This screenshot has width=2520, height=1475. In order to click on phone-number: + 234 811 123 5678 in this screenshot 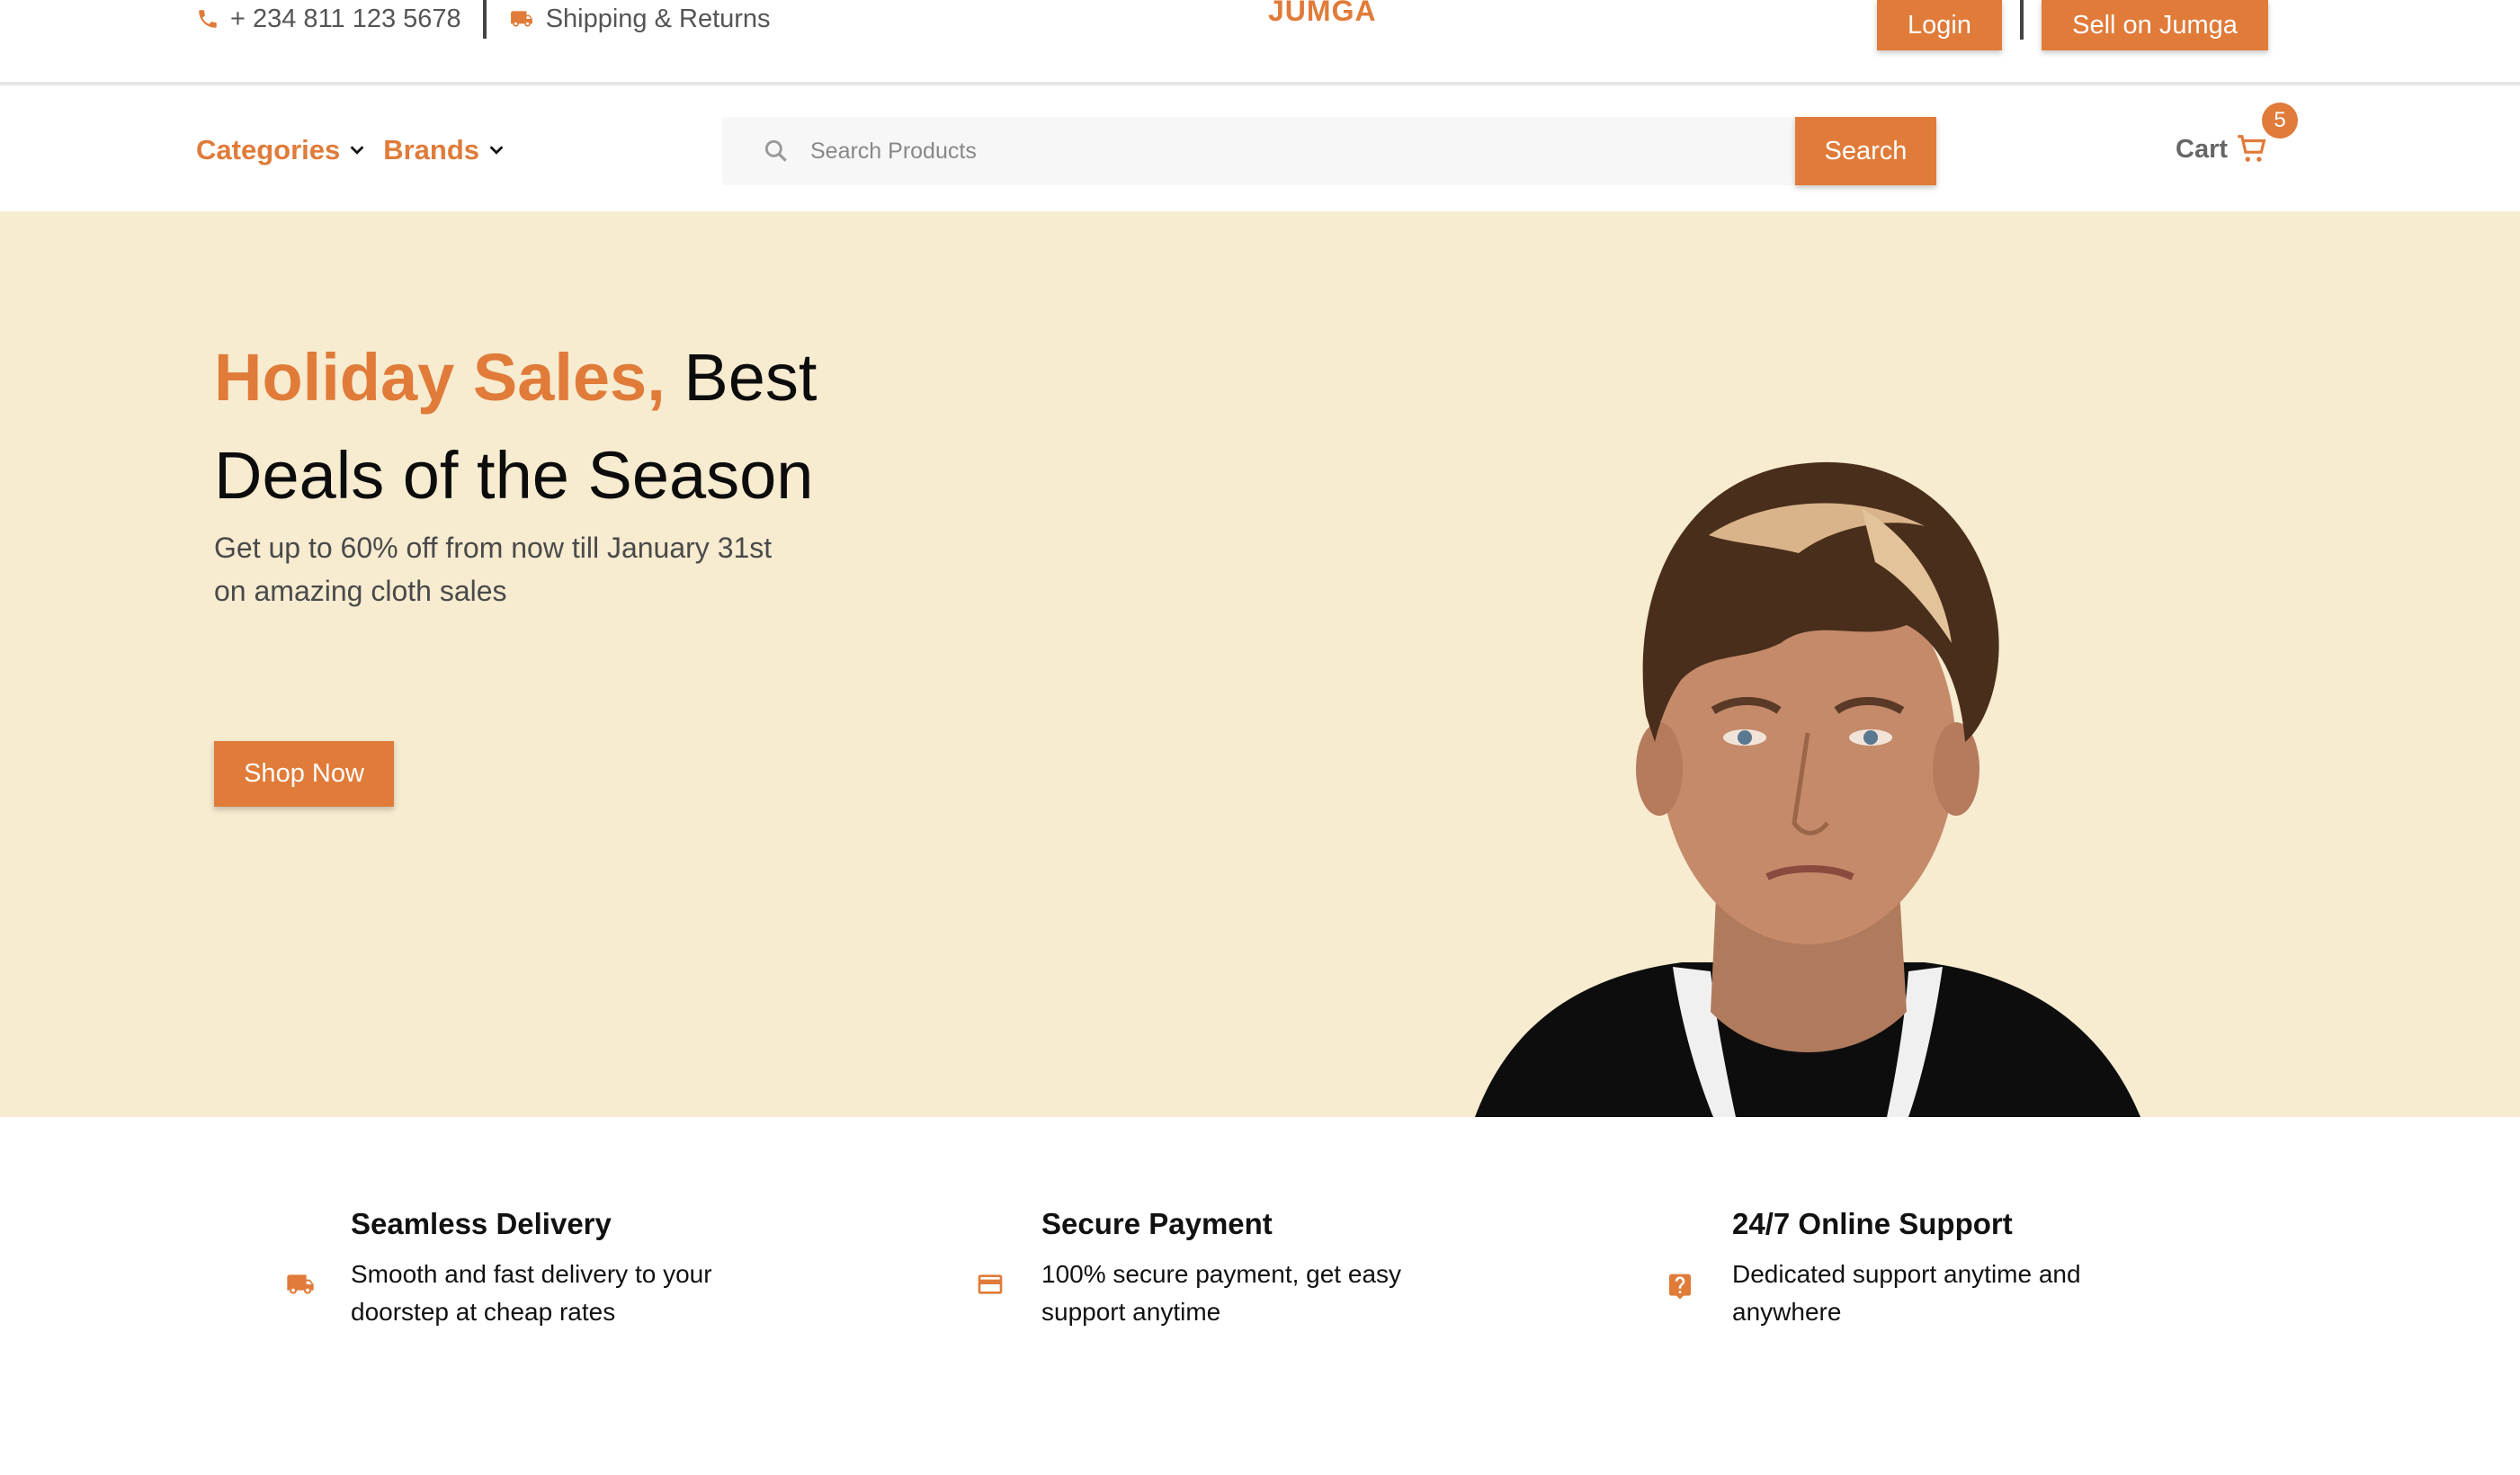, I will do `click(345, 18)`.